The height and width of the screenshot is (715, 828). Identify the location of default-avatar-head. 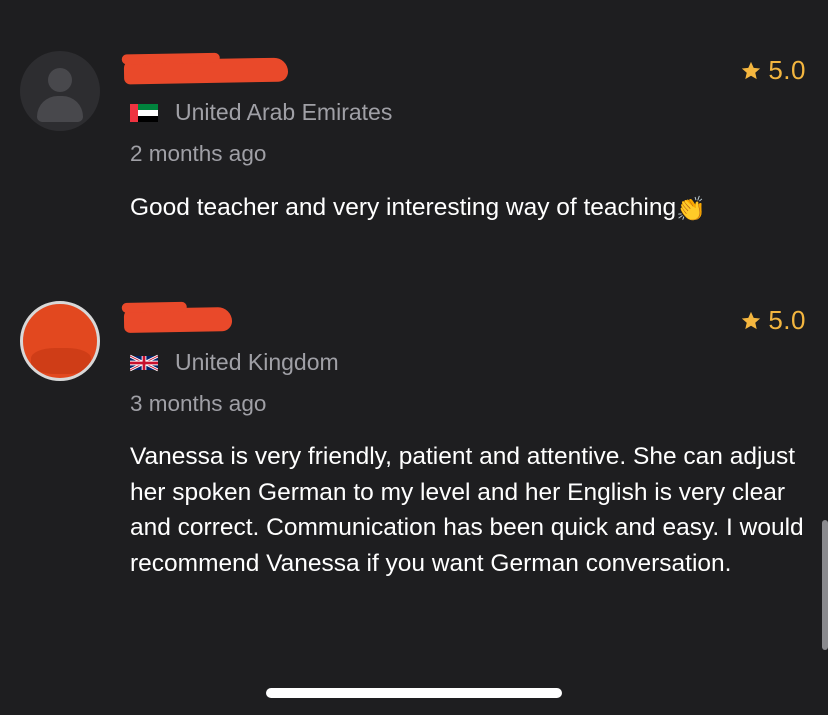
(60, 80).